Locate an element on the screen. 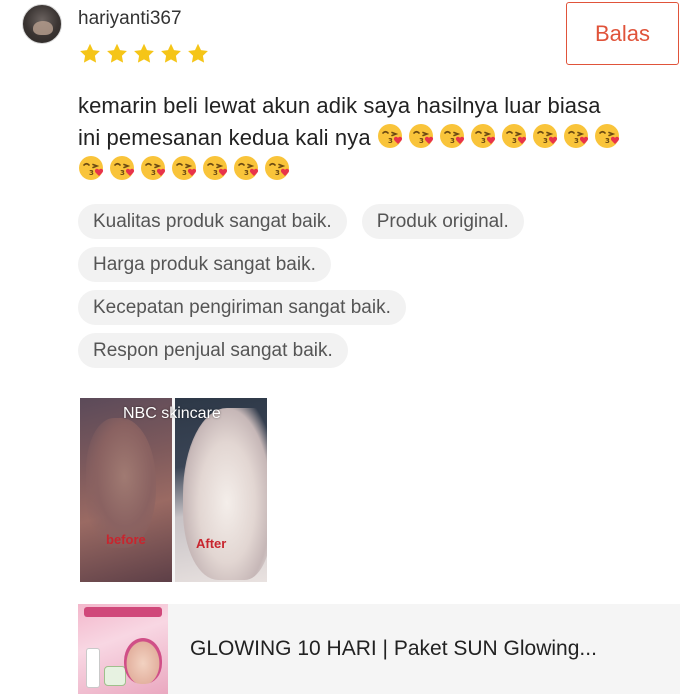 The width and height of the screenshot is (700, 700). photo-divider is located at coordinates (173, 490).